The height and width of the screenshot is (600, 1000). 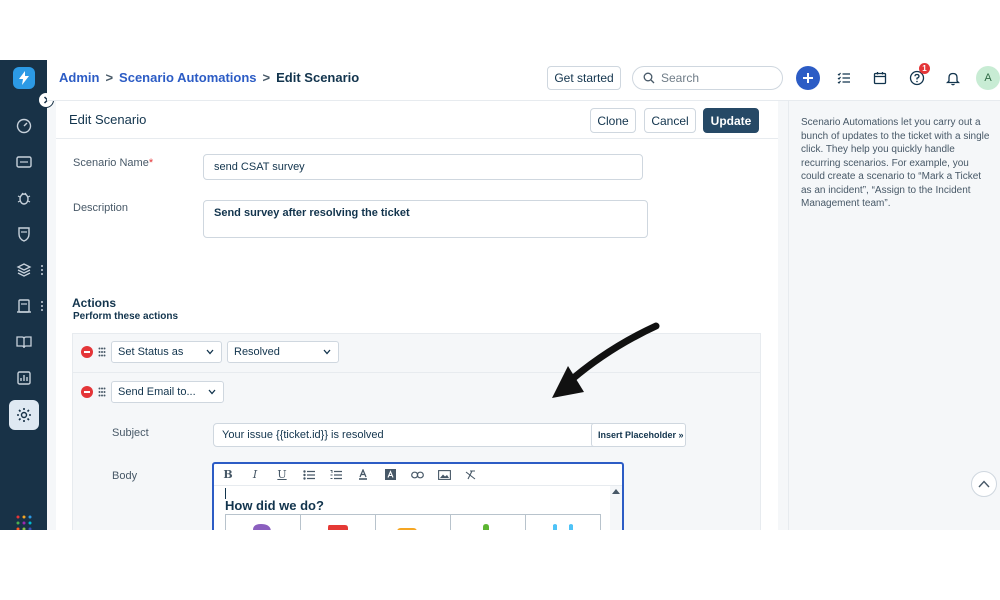 What do you see at coordinates (953, 78) in the screenshot?
I see `notifications-bell-icon` at bounding box center [953, 78].